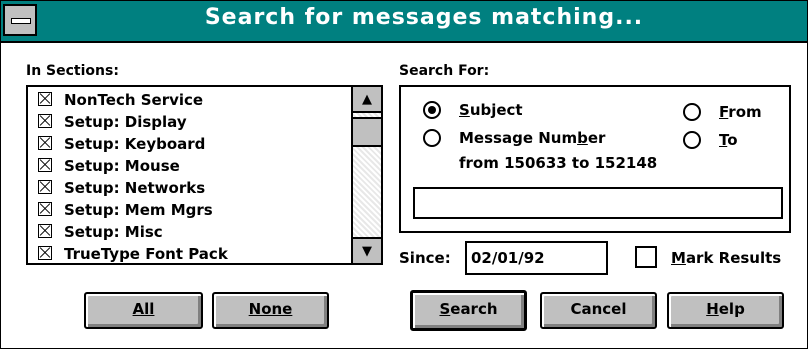  I want to click on search-button: Search, so click(468, 310).